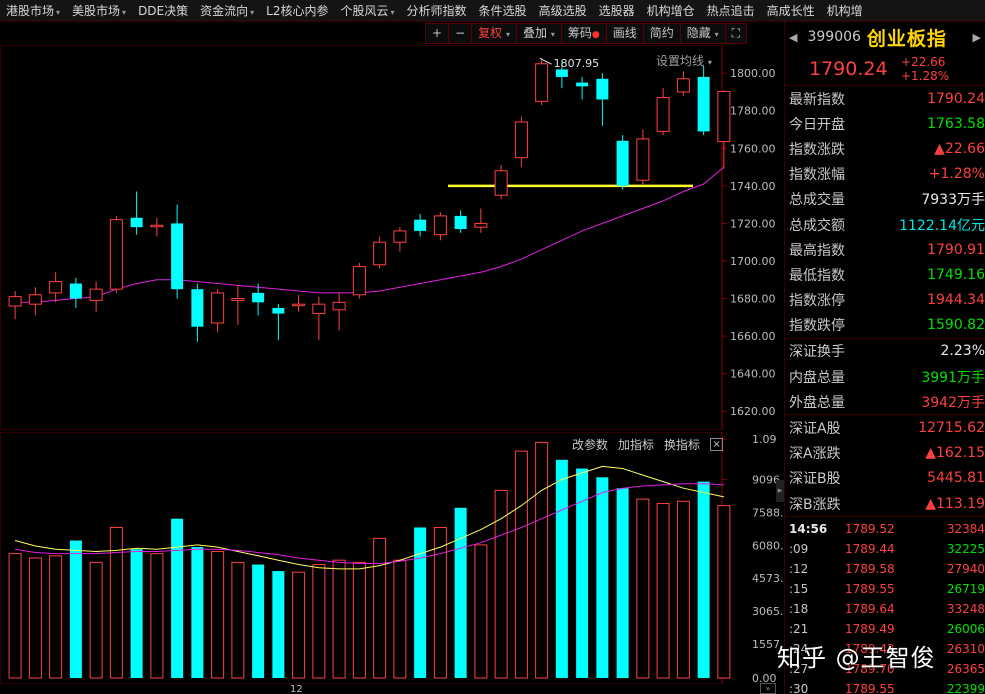 The height and width of the screenshot is (694, 985). I want to click on tick-time: :21, so click(799, 629).